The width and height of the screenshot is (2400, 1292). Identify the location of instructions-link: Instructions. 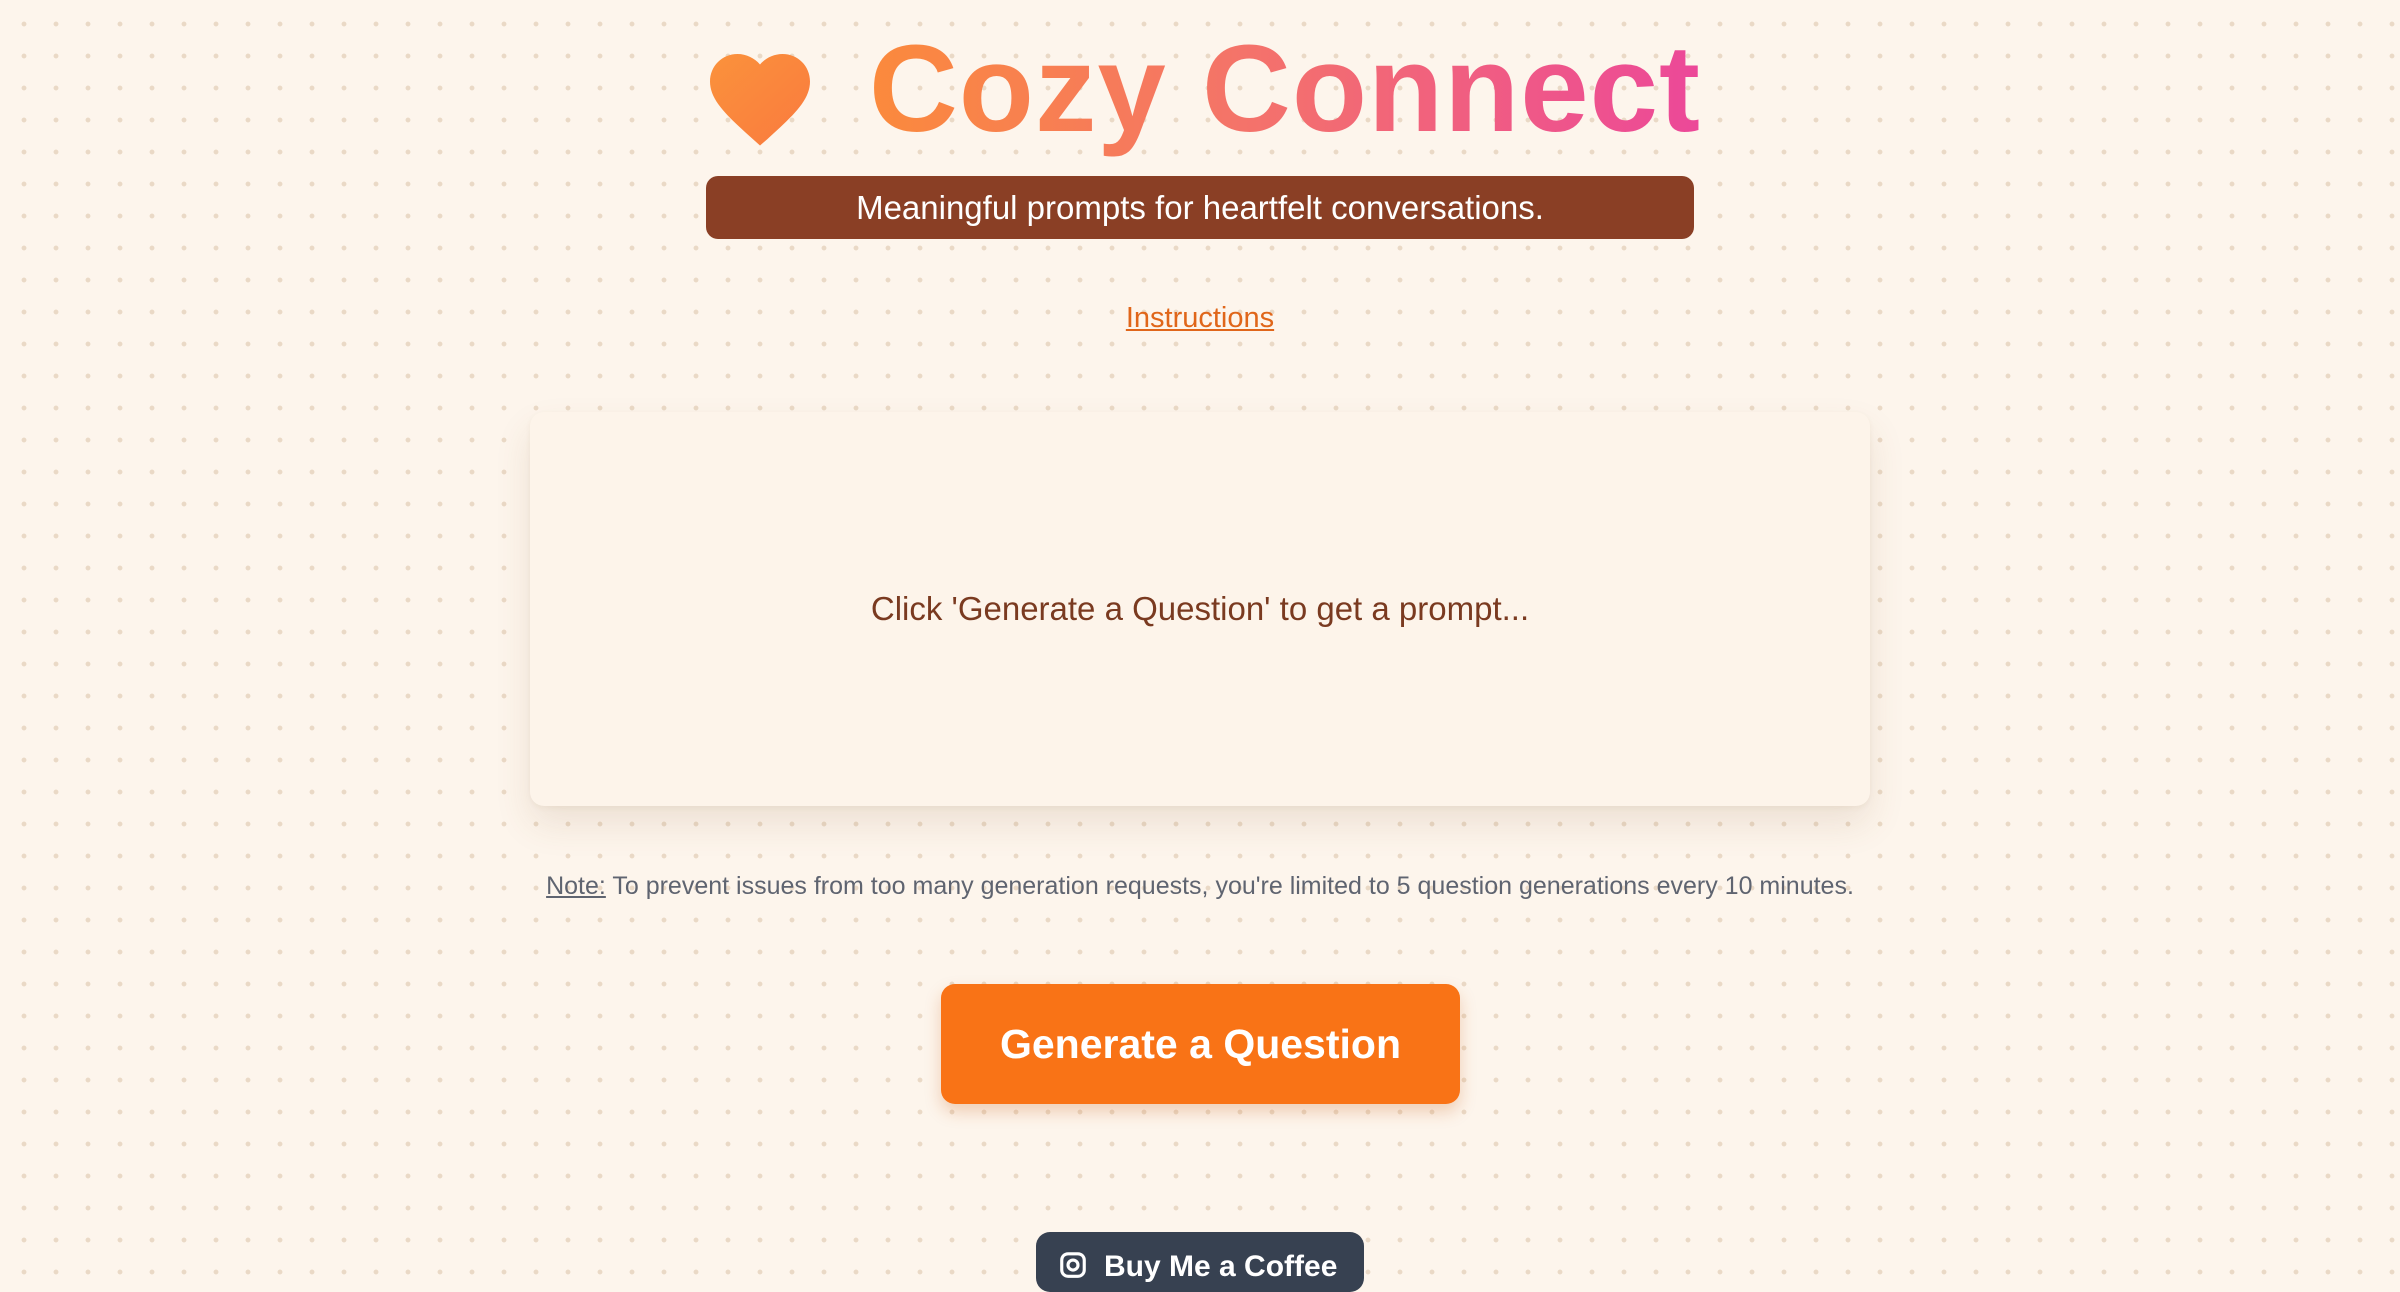
(1200, 318).